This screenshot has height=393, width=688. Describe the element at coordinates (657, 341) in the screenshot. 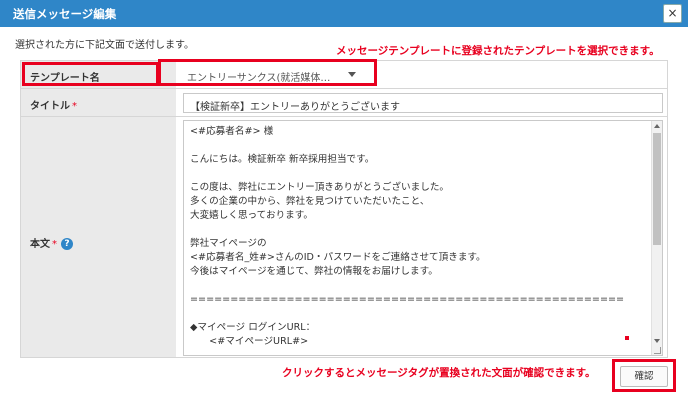

I see `scroll-down-icon` at that location.